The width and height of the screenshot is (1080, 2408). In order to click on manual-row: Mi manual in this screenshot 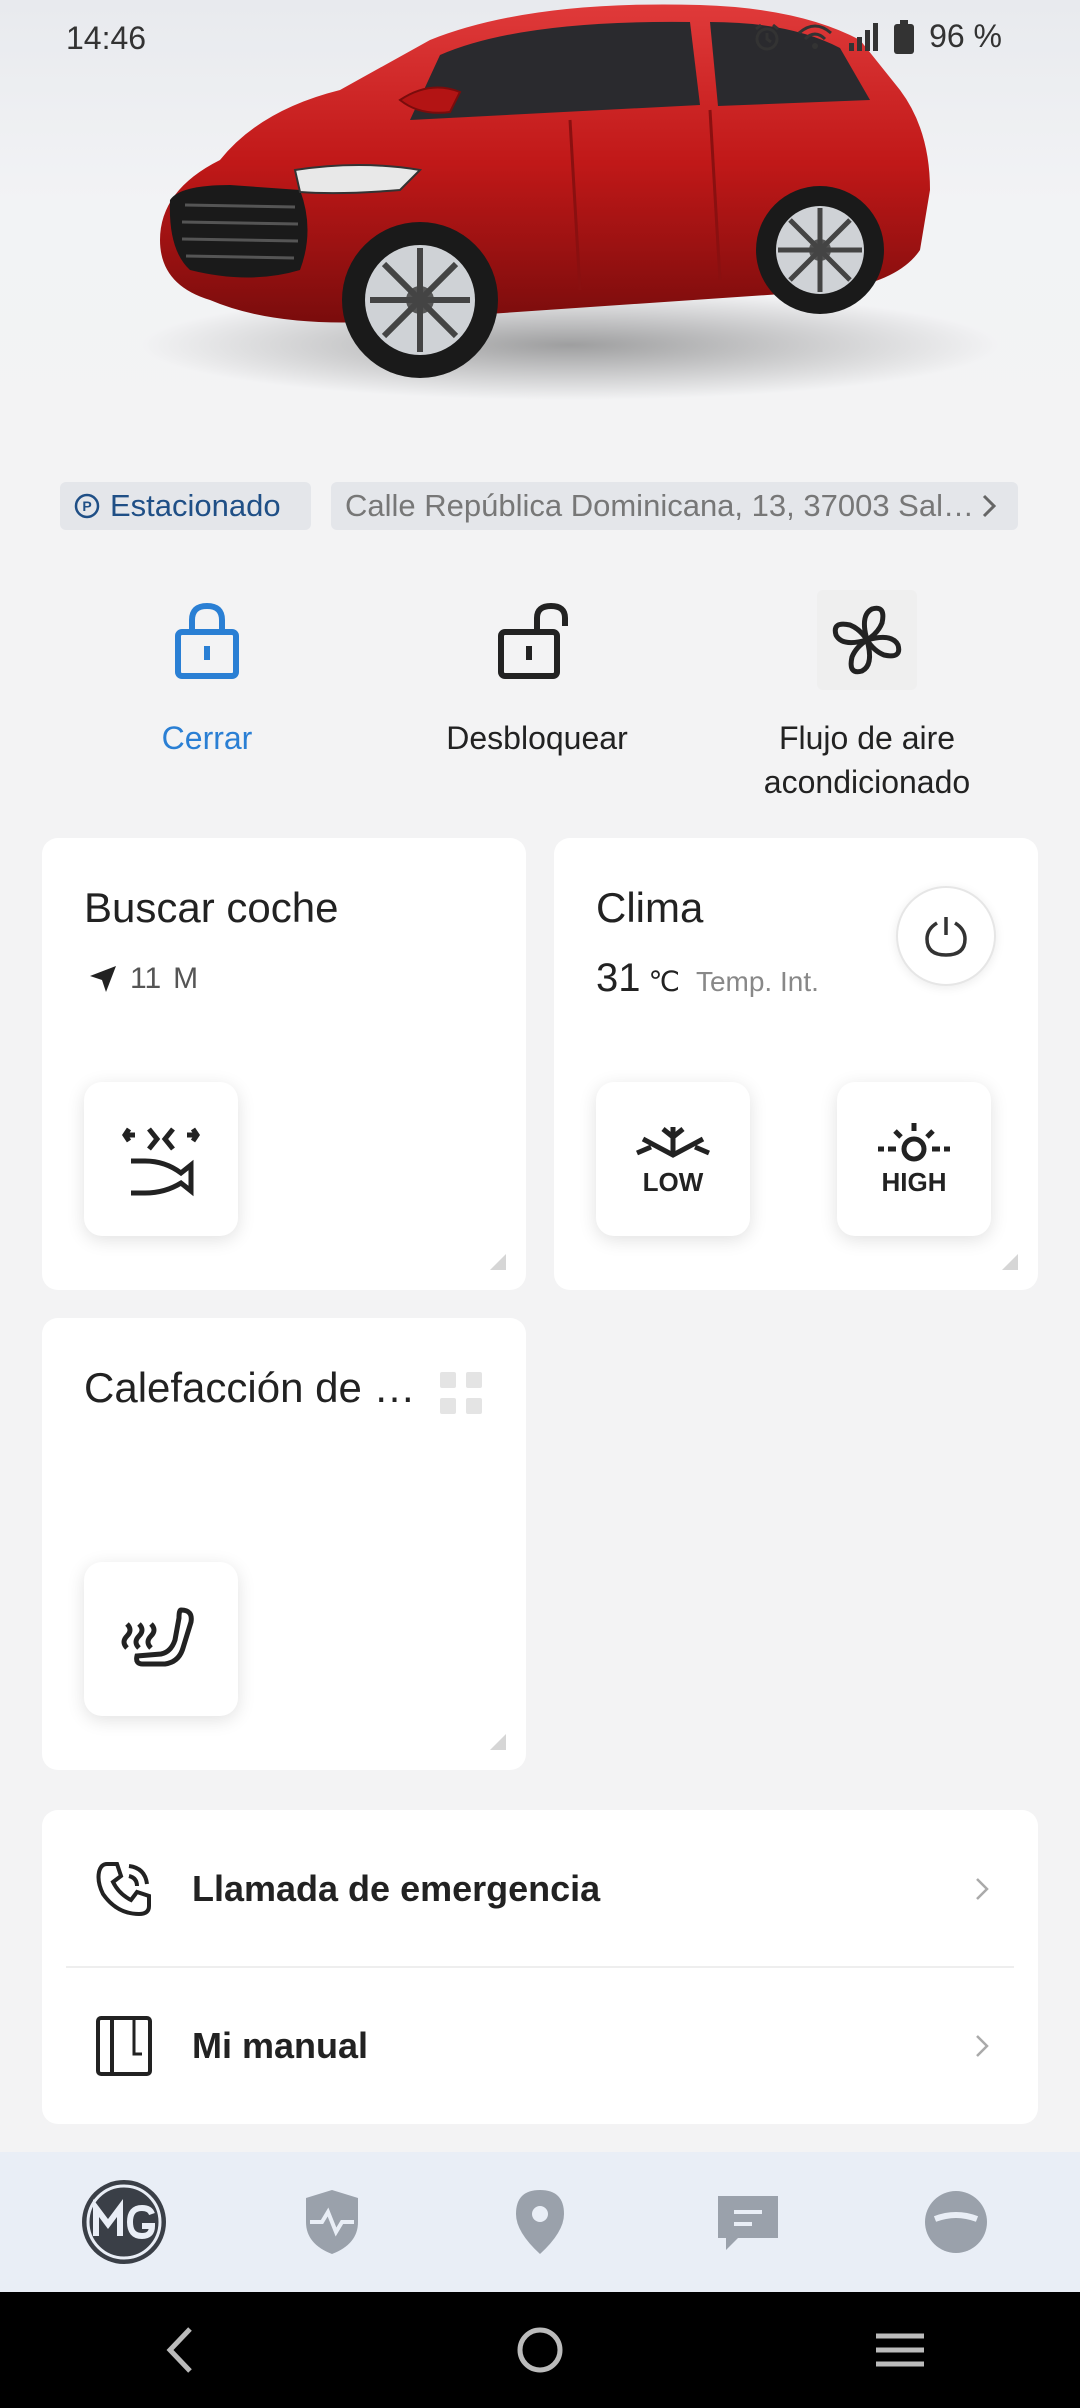, I will do `click(540, 2045)`.